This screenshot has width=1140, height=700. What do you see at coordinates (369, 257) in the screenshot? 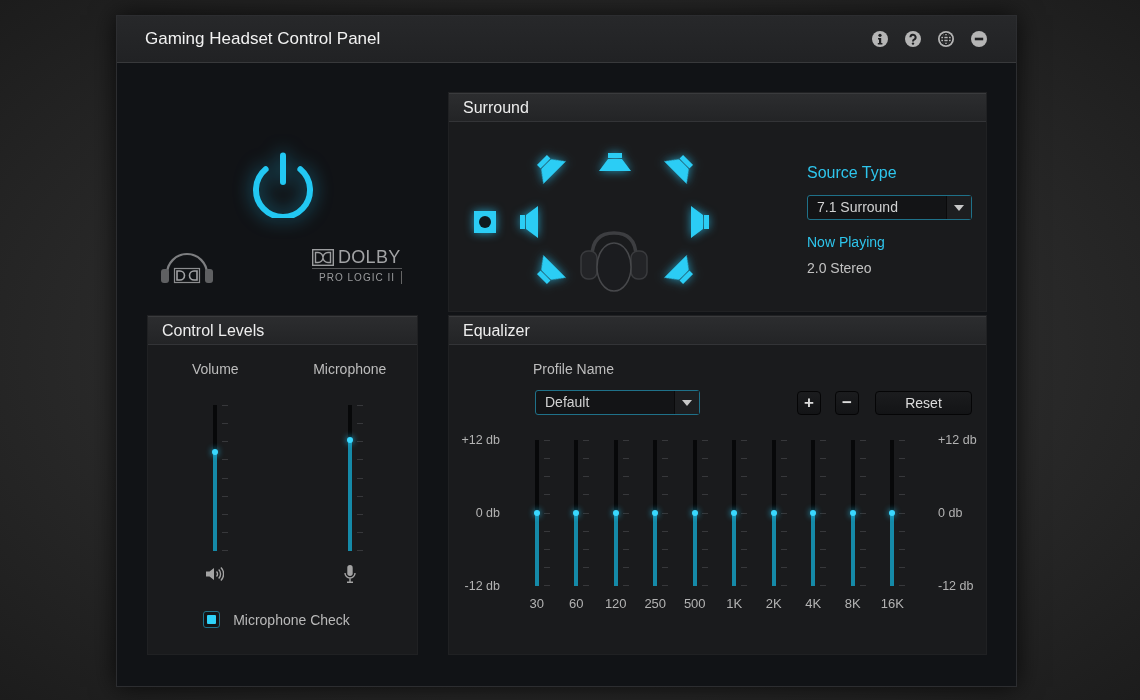
I see `dolby-wordmark: DOLBY` at bounding box center [369, 257].